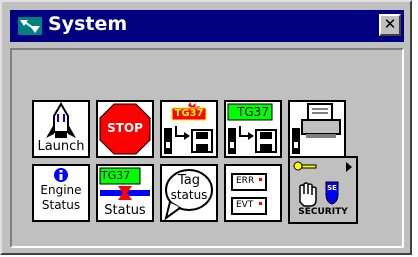 This screenshot has height=257, width=418. What do you see at coordinates (125, 210) in the screenshot?
I see `tg37-status-label: Status` at bounding box center [125, 210].